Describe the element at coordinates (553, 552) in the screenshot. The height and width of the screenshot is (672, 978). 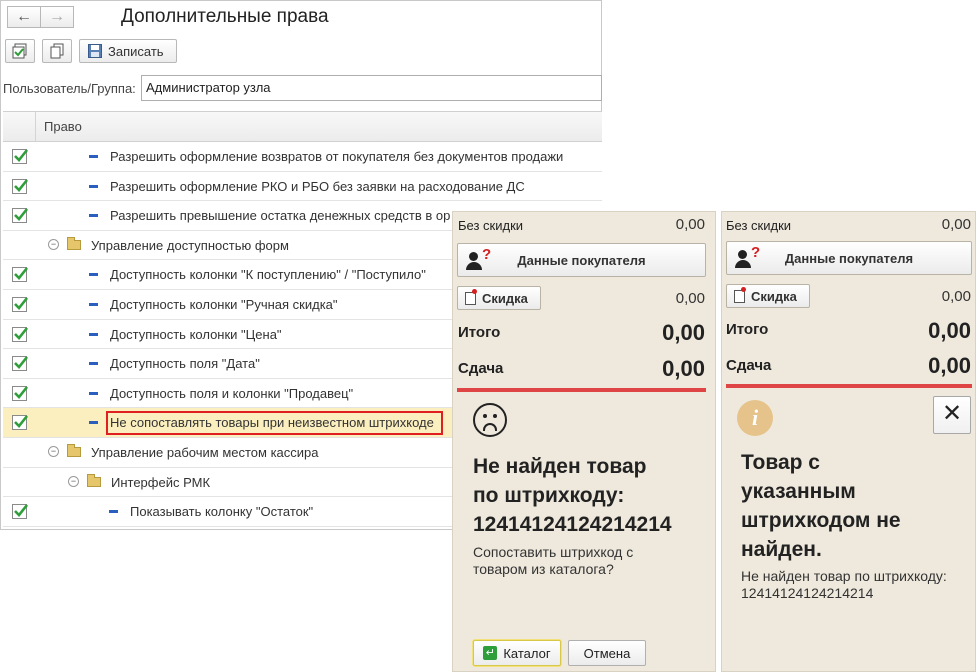
I see `match-question-line: Сопоставить штрихкод с` at that location.